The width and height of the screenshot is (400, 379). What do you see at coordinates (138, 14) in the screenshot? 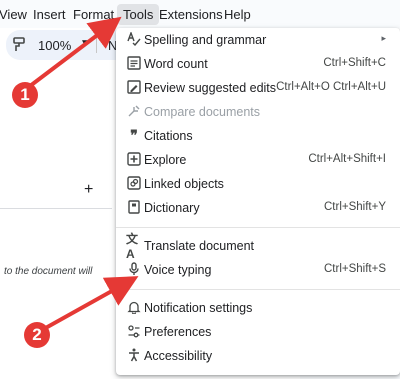
I see `menu-tools: Tools` at bounding box center [138, 14].